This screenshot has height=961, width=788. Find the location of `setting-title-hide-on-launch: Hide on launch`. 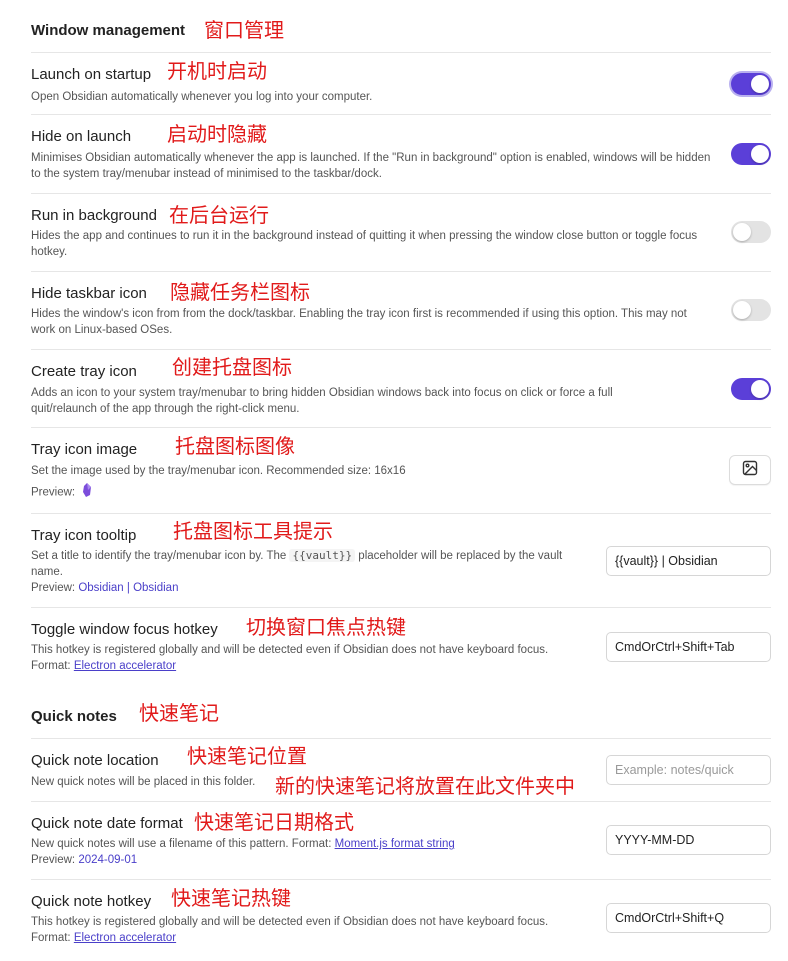

setting-title-hide-on-launch: Hide on launch is located at coordinates (81, 136).